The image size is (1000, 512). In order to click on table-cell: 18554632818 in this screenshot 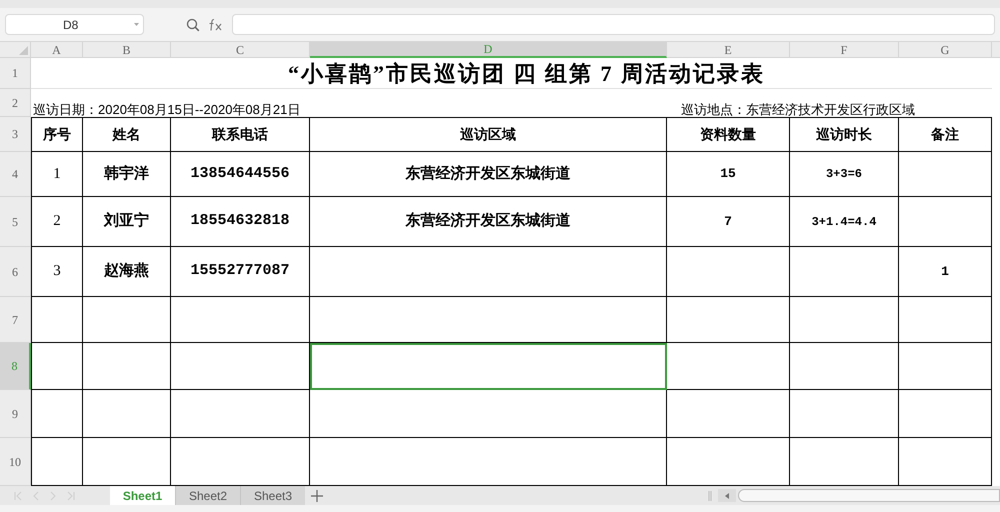, I will do `click(240, 222)`.